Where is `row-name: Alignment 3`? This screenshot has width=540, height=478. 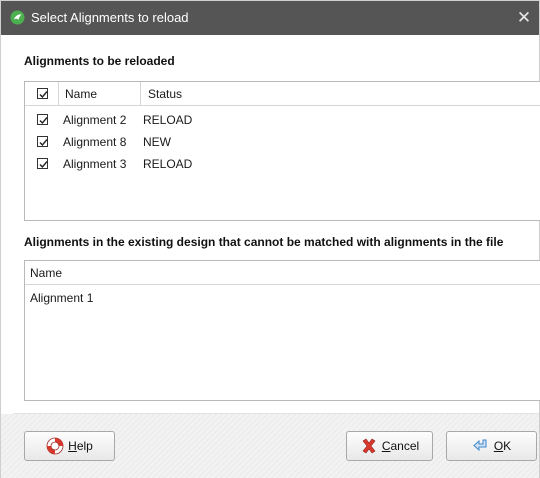
row-name: Alignment 3 is located at coordinates (95, 164).